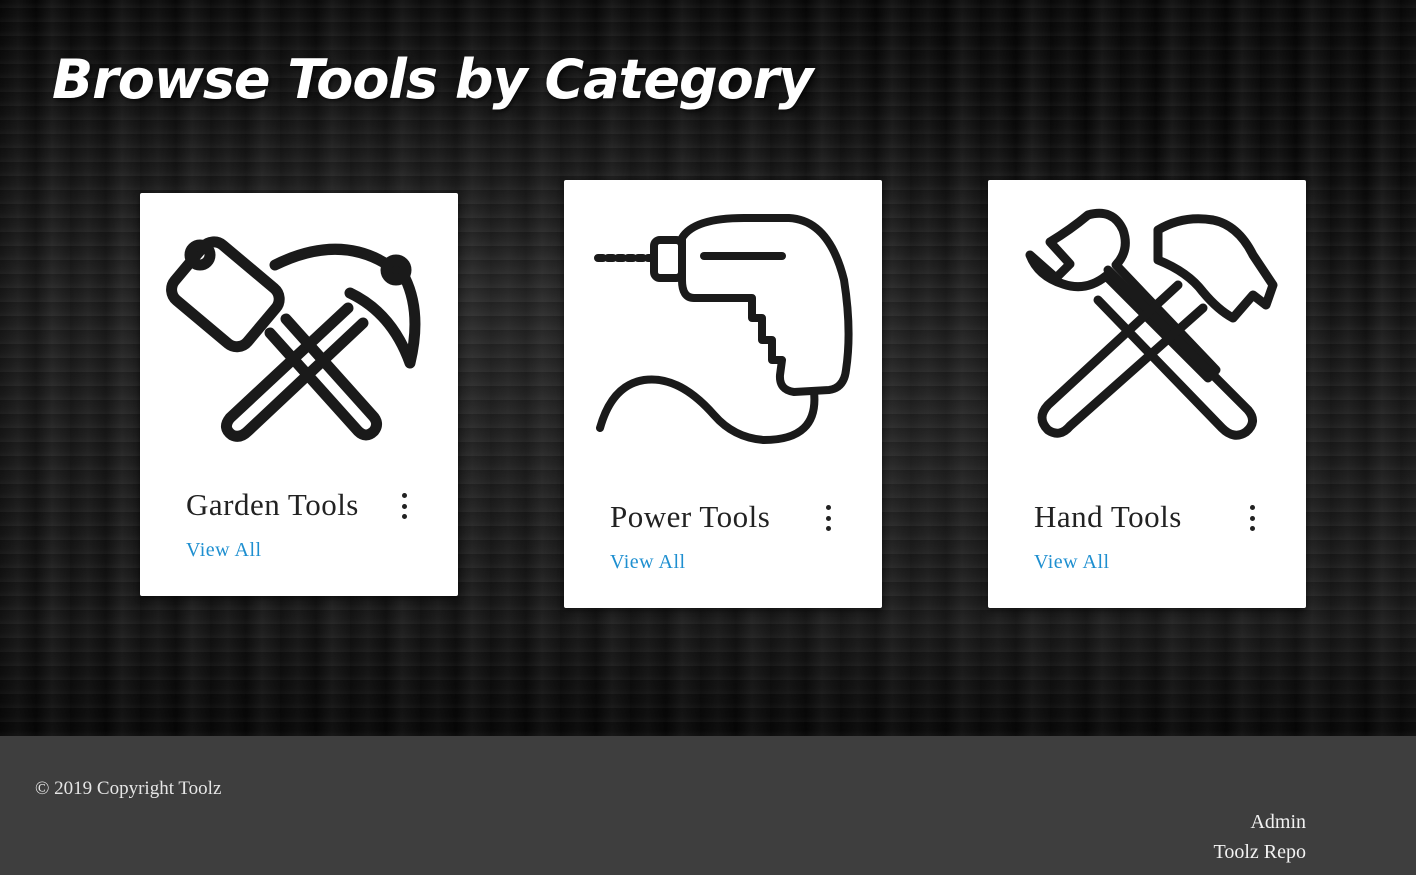 Image resolution: width=1416 pixels, height=875 pixels. I want to click on footer-links: Admin Toolz Repo, so click(1260, 837).